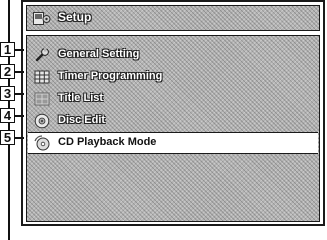 The height and width of the screenshot is (240, 327). I want to click on setup-icon, so click(42, 18).